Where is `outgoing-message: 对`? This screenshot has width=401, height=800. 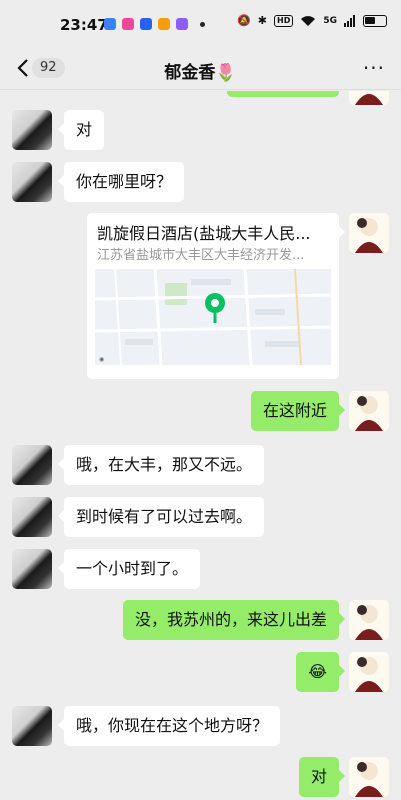 outgoing-message: 对 is located at coordinates (322, 777).